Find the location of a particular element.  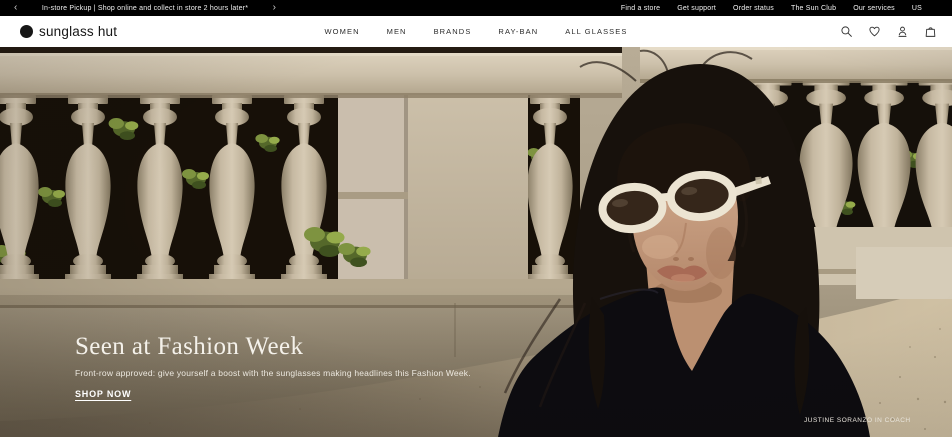

account-icon is located at coordinates (902, 32).